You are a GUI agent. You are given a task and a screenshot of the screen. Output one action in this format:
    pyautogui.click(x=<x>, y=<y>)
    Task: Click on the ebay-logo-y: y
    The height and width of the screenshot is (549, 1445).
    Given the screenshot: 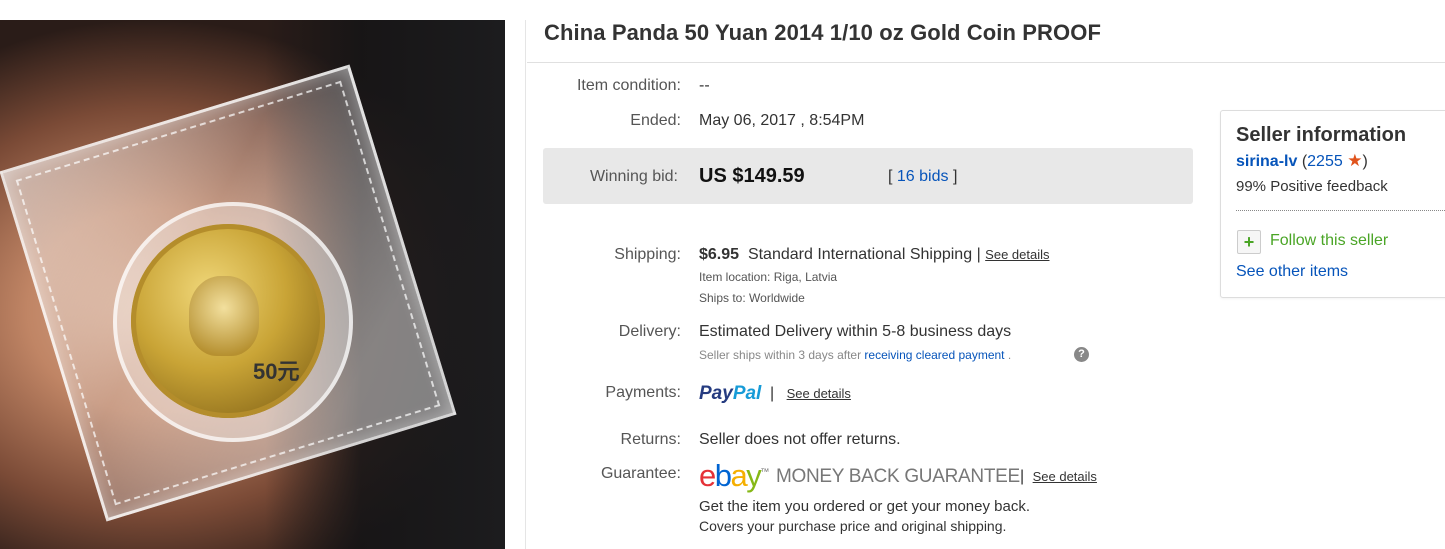 What is the action you would take?
    pyautogui.click(x=754, y=475)
    